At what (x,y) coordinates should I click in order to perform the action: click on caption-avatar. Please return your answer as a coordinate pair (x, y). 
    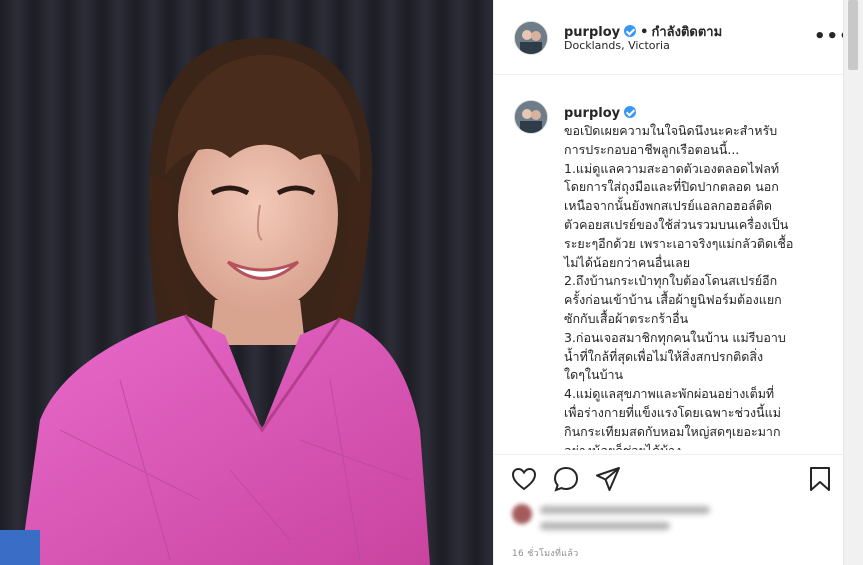
    Looking at the image, I should click on (531, 117).